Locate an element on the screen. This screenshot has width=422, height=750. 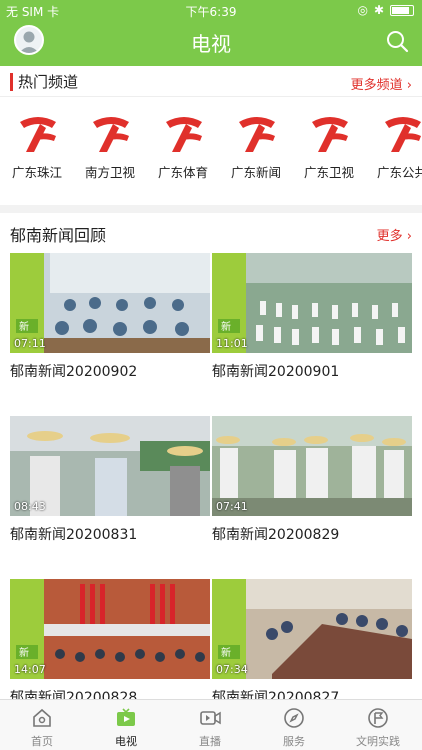
tab-live: 直播 is located at coordinates (210, 725).